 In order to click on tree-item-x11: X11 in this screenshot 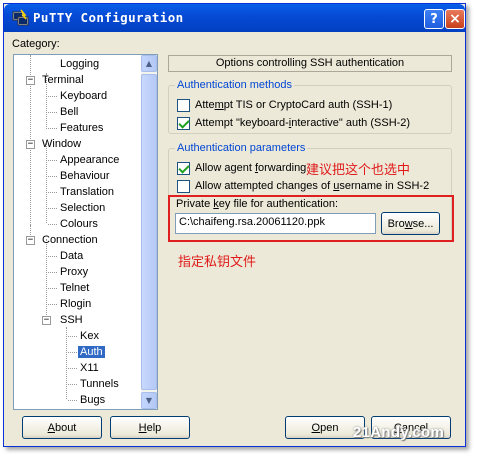, I will do `click(89, 368)`.